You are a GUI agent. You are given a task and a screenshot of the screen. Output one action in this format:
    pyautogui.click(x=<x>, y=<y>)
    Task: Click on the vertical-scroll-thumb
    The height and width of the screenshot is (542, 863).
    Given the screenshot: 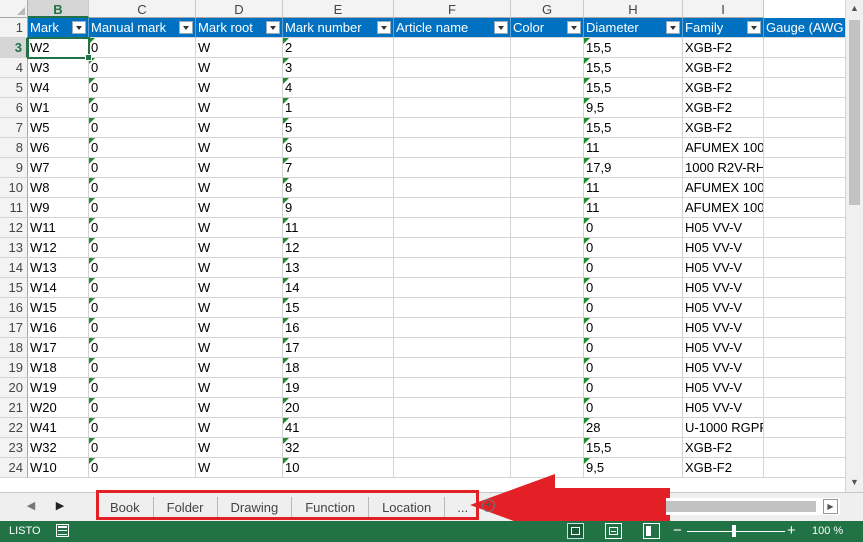 What is the action you would take?
    pyautogui.click(x=854, y=112)
    